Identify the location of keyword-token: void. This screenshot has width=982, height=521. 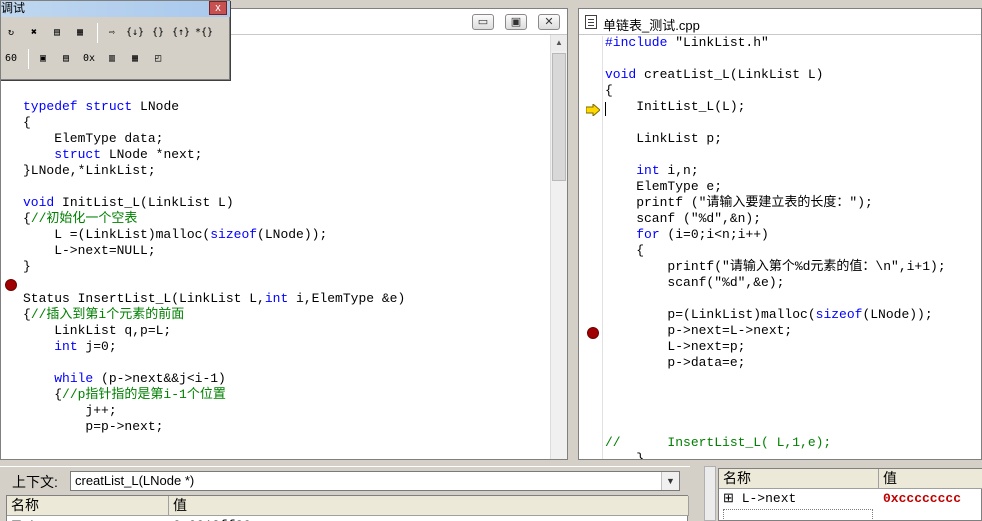
(39, 202).